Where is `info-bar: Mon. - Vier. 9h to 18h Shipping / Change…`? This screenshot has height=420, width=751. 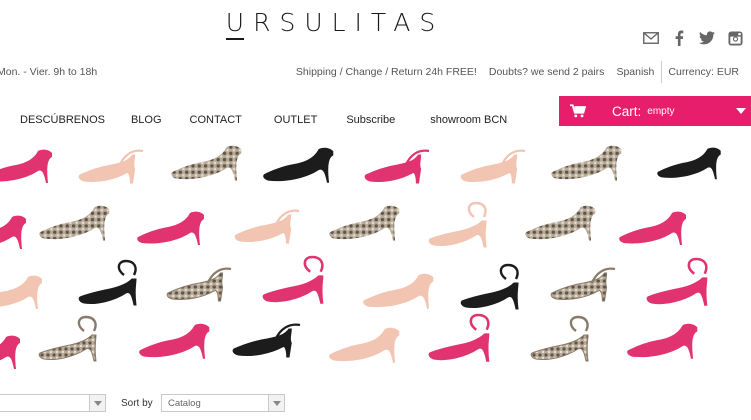 info-bar: Mon. - Vier. 9h to 18h Shipping / Change… is located at coordinates (375, 72).